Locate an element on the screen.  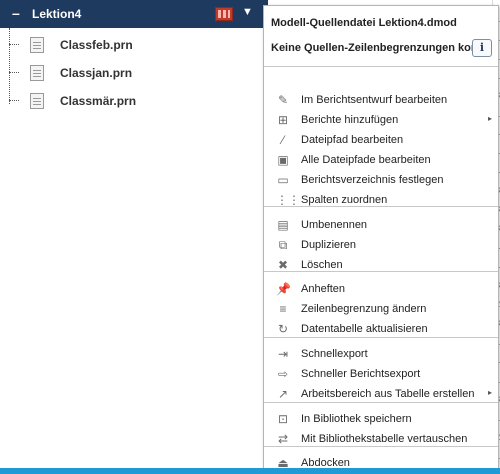
menu-item-label: Arbeitsbereich aus Tabelle erstellen is located at coordinates (388, 394).